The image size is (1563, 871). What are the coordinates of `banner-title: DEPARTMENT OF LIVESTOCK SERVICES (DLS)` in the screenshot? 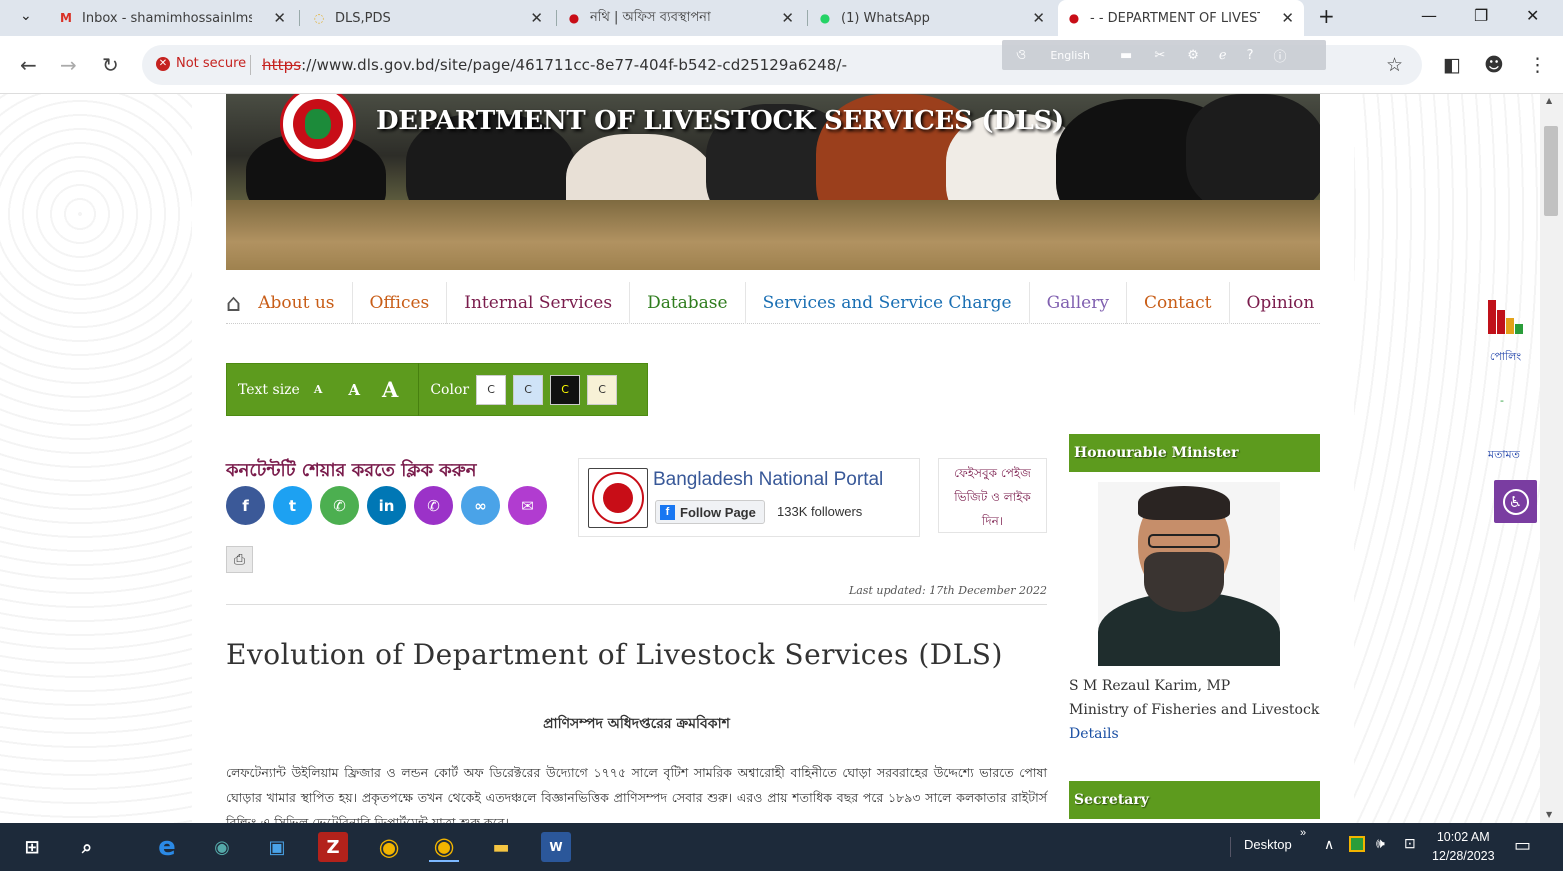 It's located at (720, 121).